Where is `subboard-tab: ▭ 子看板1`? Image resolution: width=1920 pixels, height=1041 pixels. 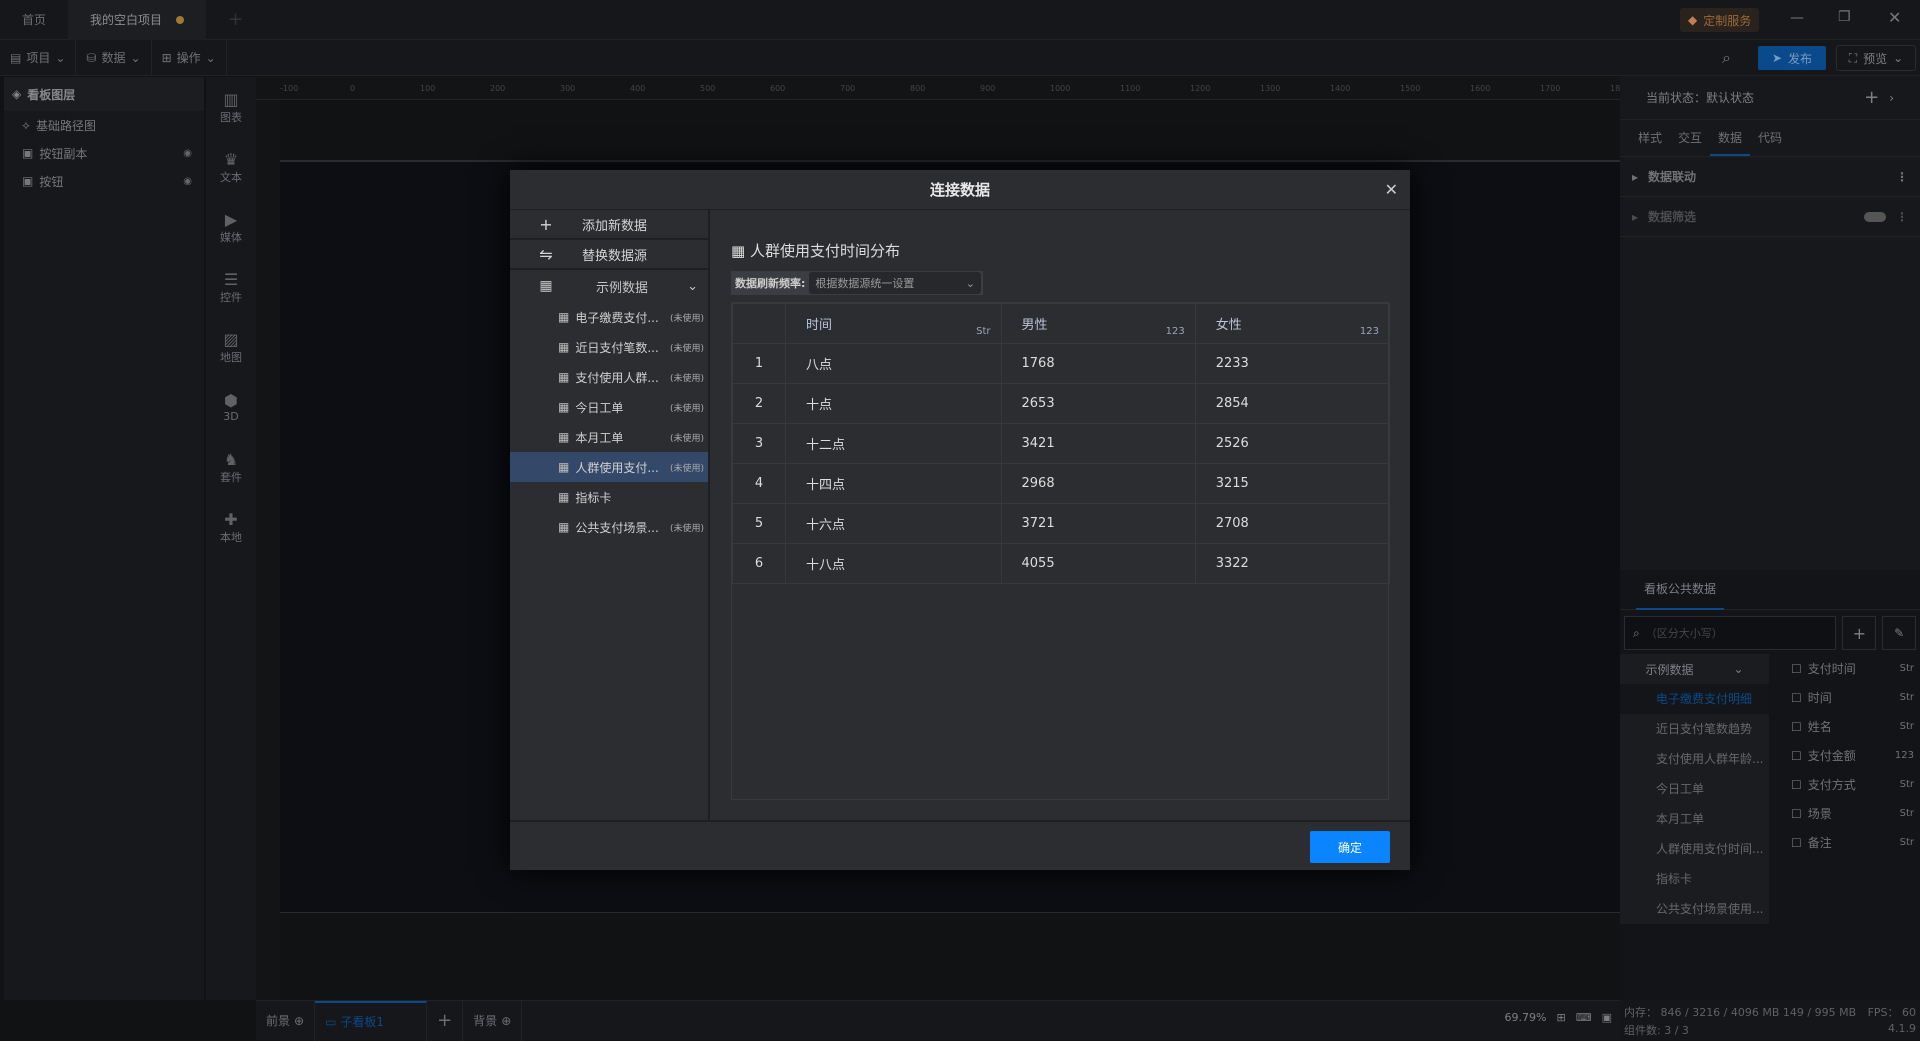
subboard-tab: ▭ 子看板1 is located at coordinates (371, 1020).